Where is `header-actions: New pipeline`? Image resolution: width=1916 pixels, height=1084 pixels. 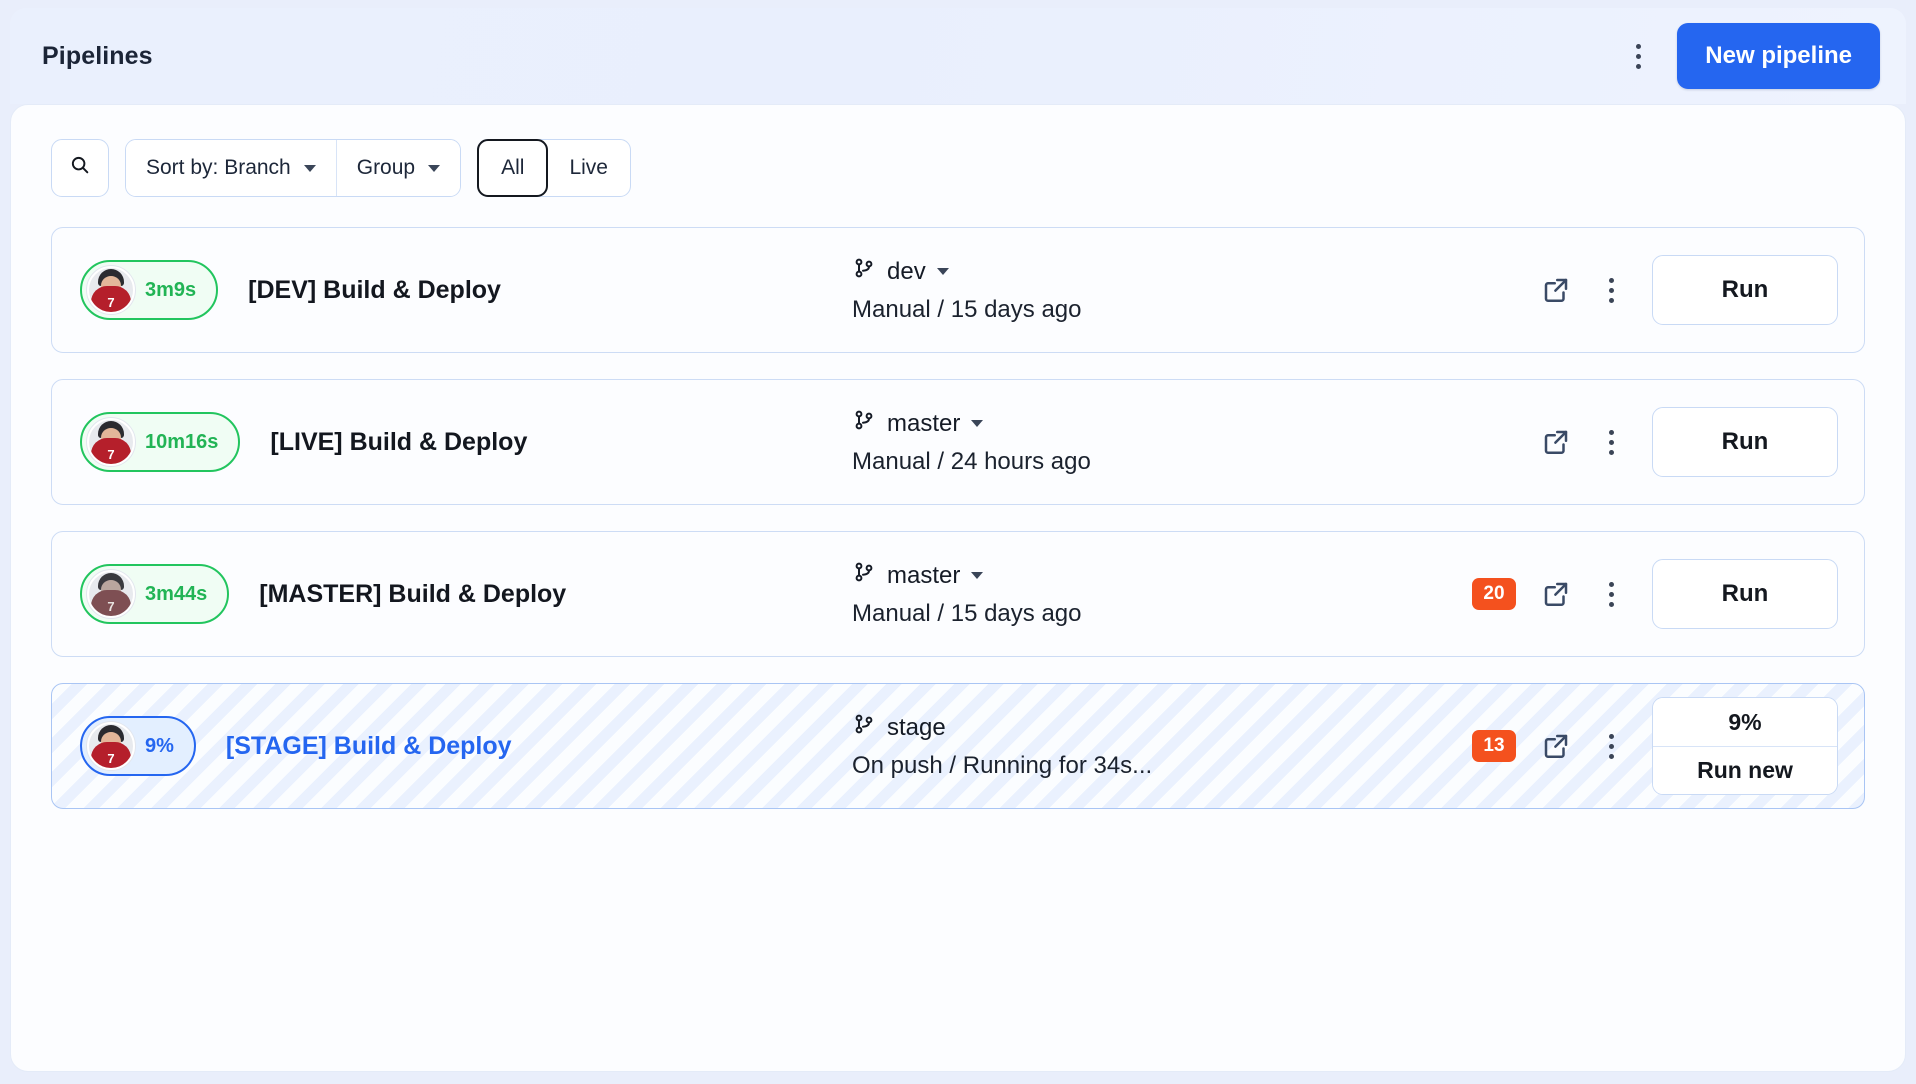 header-actions: New pipeline is located at coordinates (1750, 56).